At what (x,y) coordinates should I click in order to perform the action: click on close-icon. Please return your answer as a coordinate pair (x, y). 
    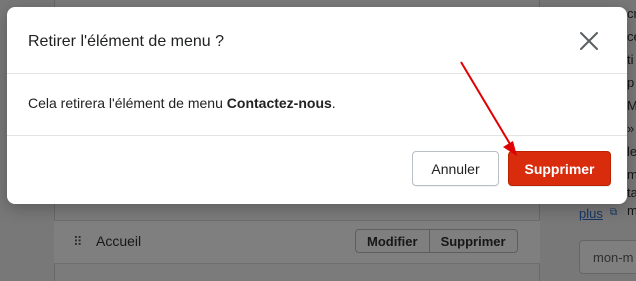
    Looking at the image, I should click on (589, 41).